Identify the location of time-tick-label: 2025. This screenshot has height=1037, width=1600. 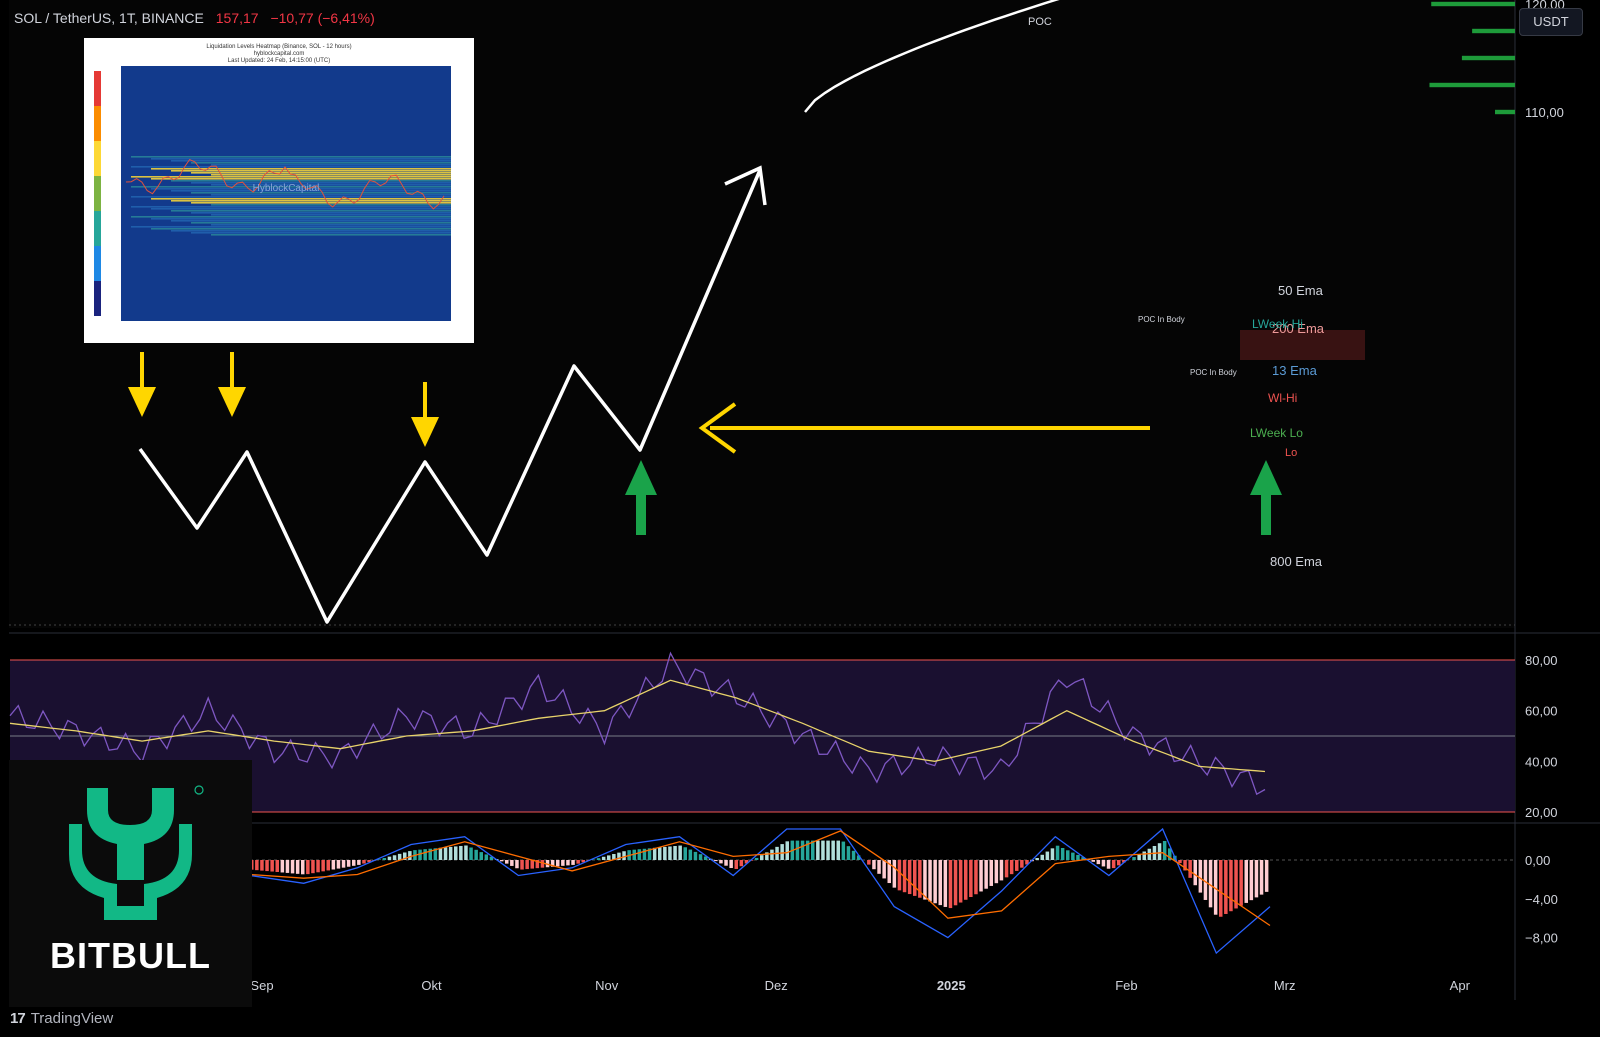
(951, 985).